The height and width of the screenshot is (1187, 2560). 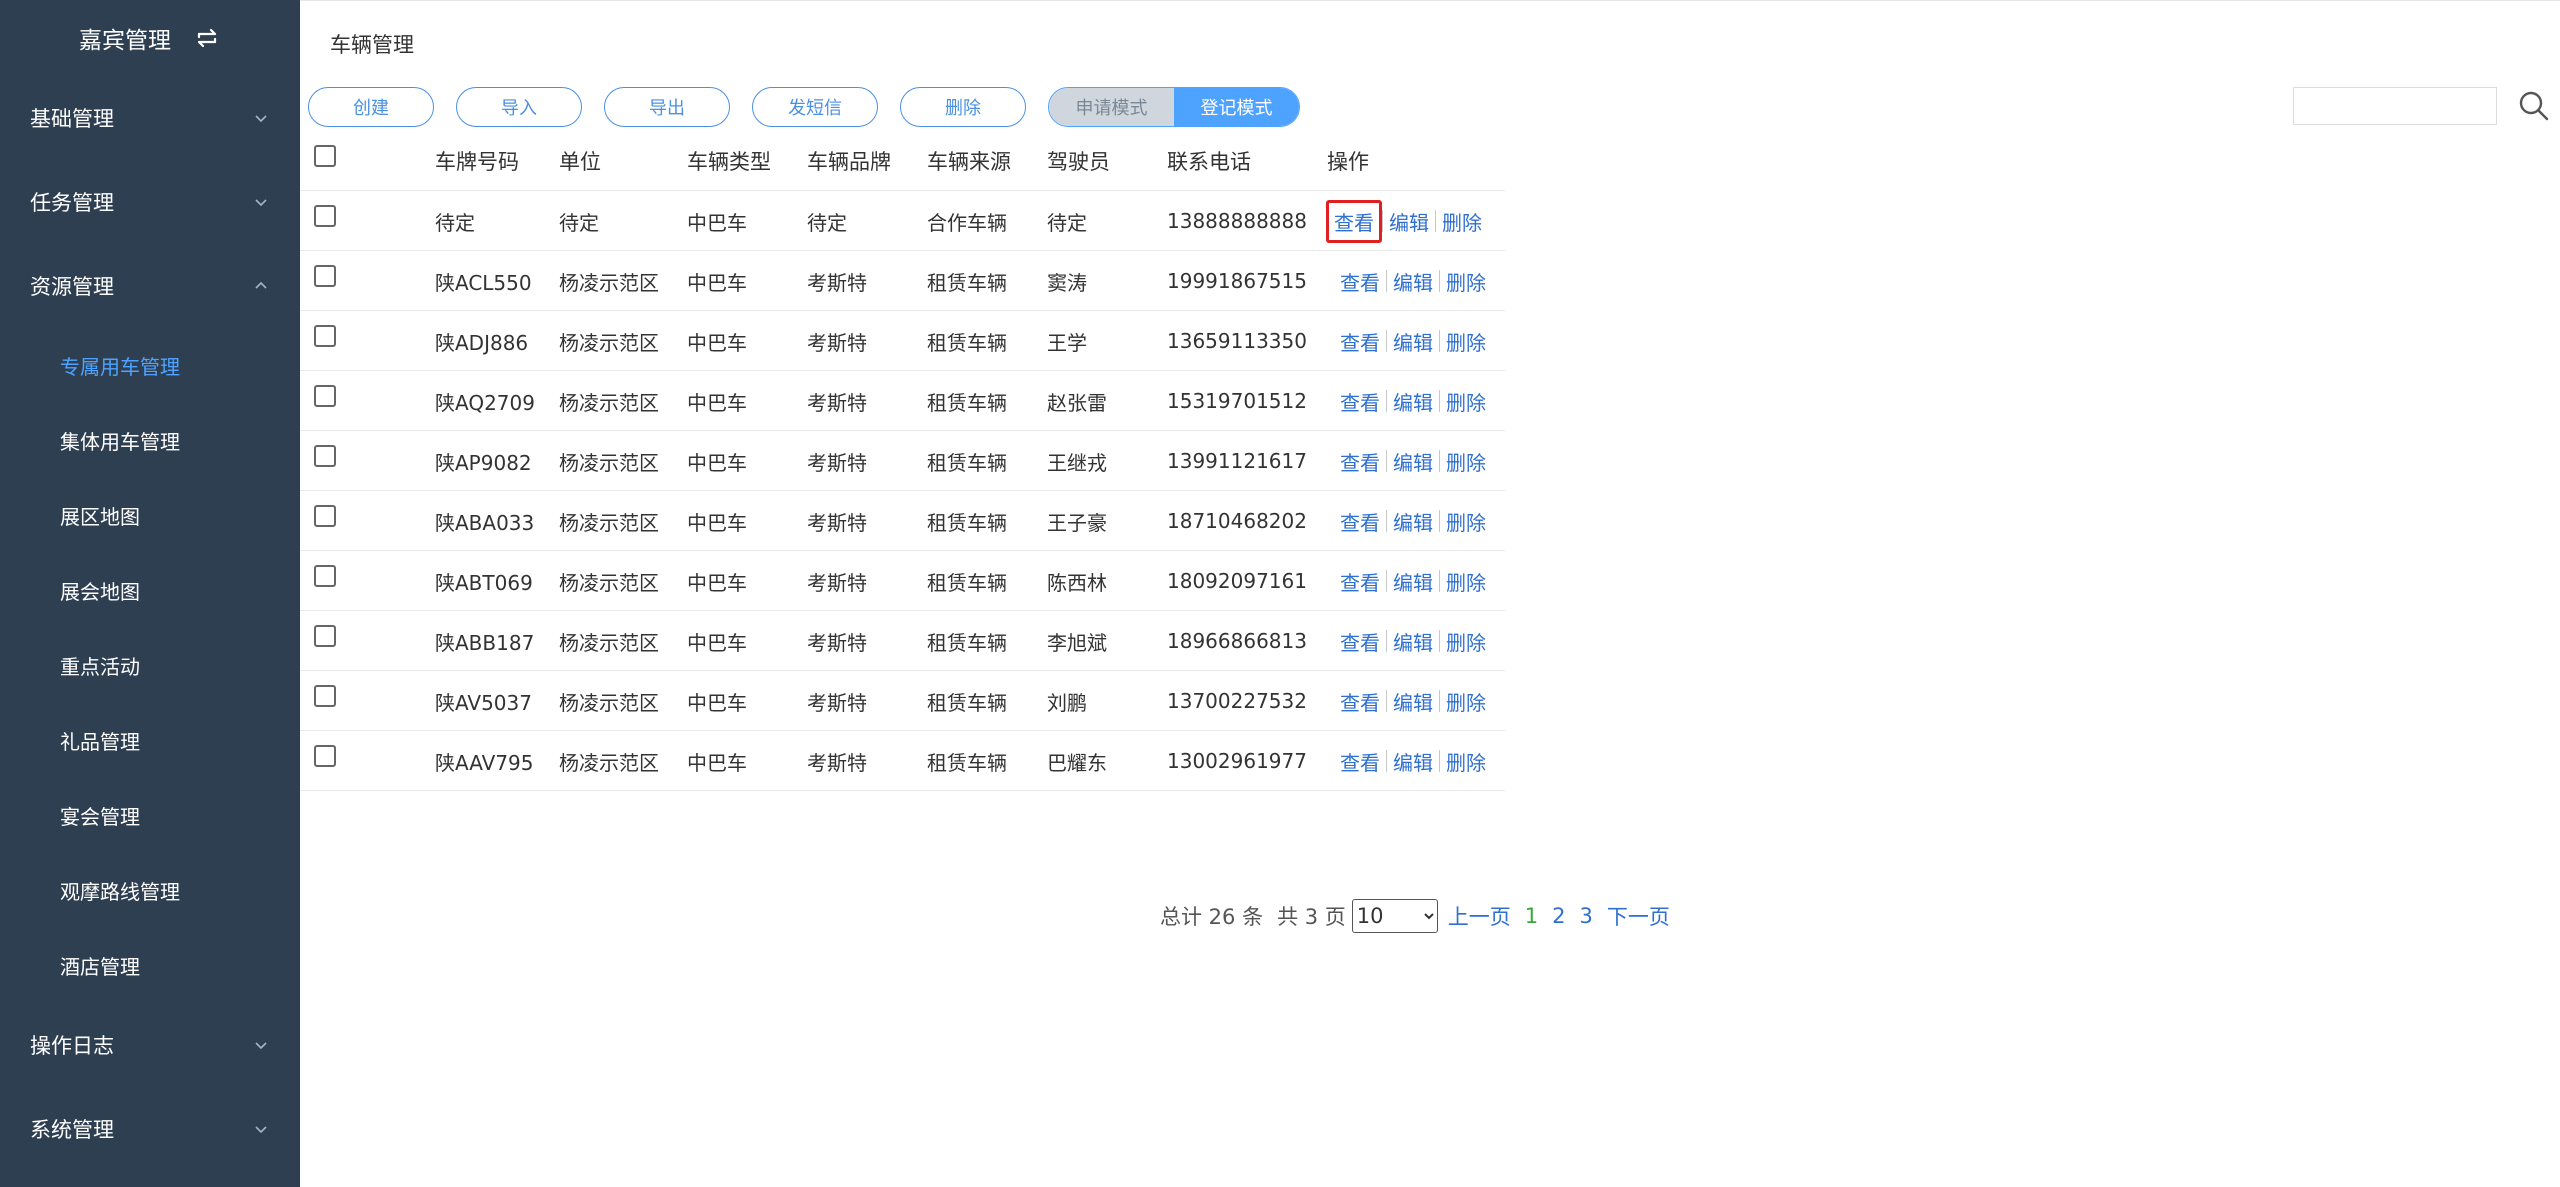 What do you see at coordinates (482, 342) in the screenshot?
I see `cell-plate: 陕ADJ886` at bounding box center [482, 342].